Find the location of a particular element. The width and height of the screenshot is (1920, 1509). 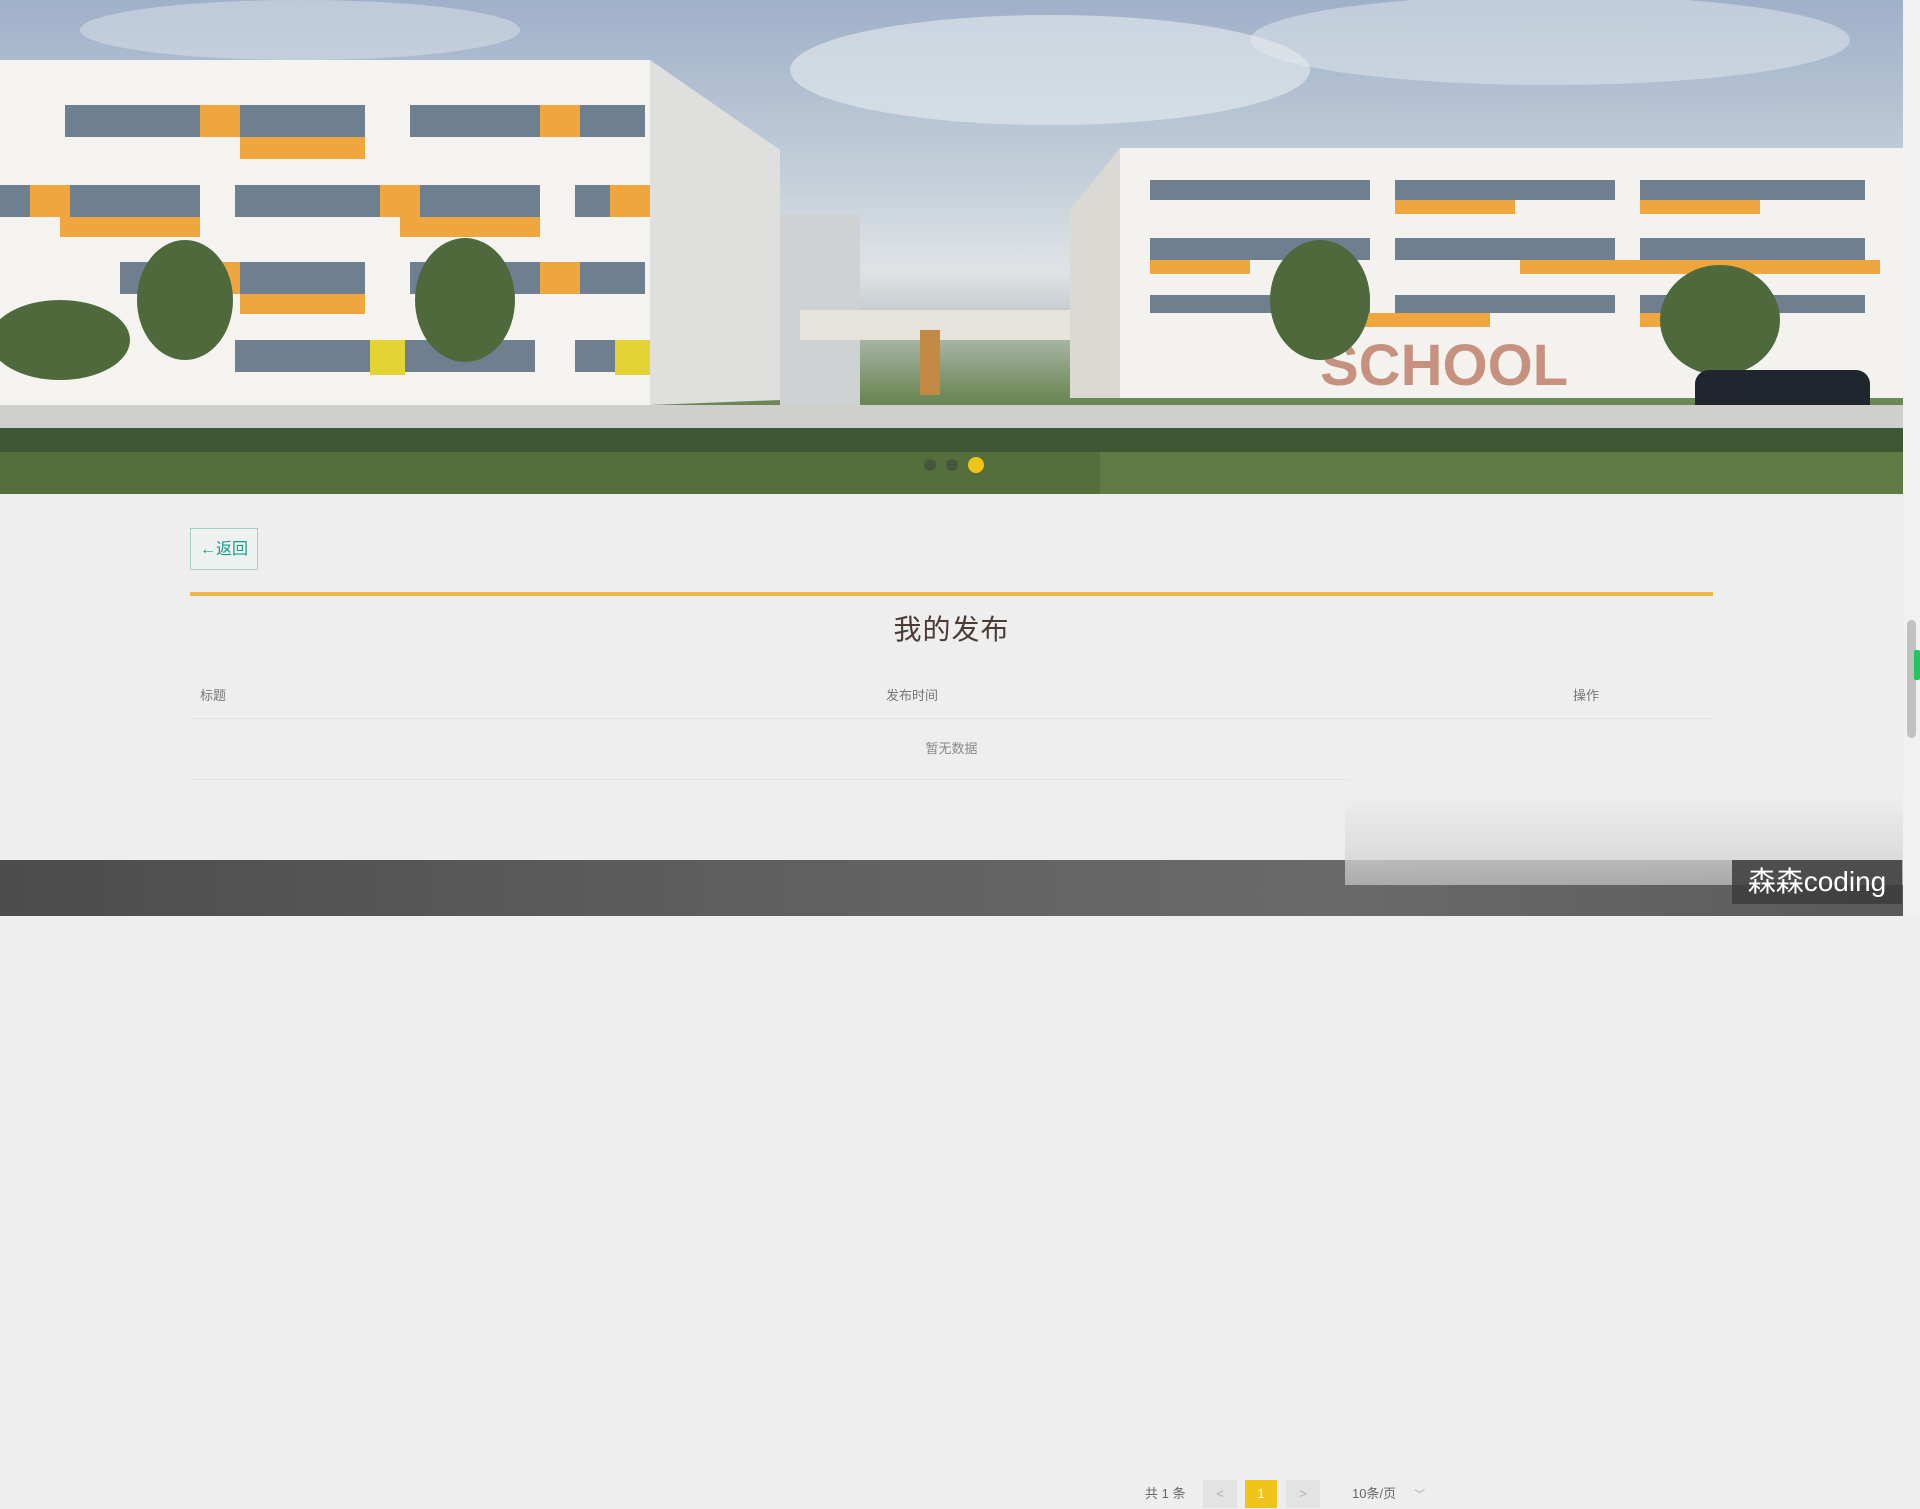

page-title: 我的发布 is located at coordinates (951, 629).